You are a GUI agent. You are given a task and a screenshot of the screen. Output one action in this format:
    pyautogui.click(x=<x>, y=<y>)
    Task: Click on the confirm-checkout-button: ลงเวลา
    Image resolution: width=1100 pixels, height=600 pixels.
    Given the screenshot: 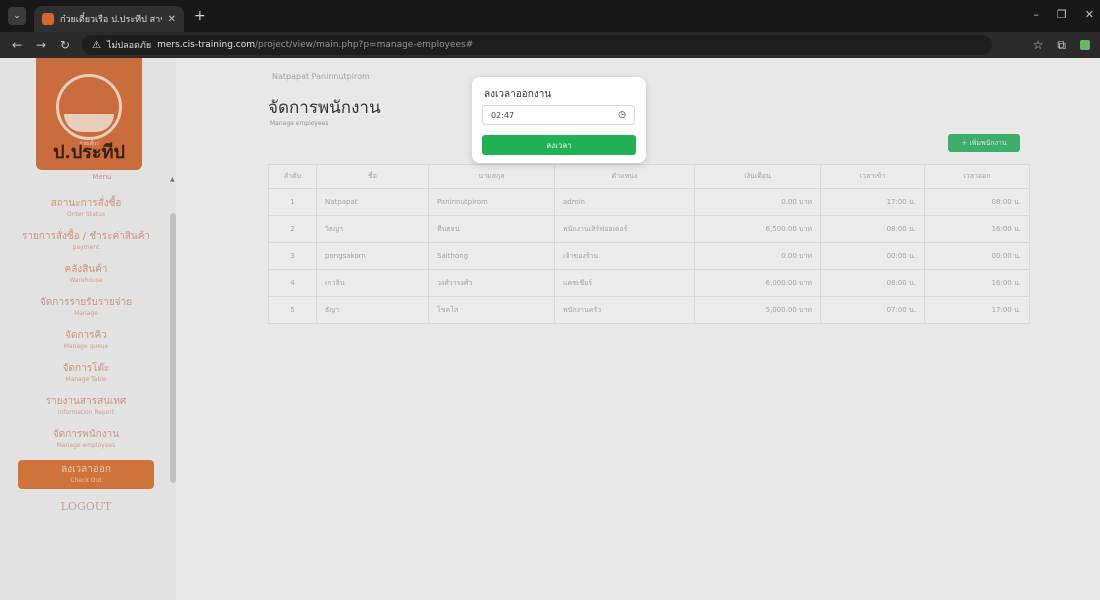 What is the action you would take?
    pyautogui.click(x=559, y=145)
    